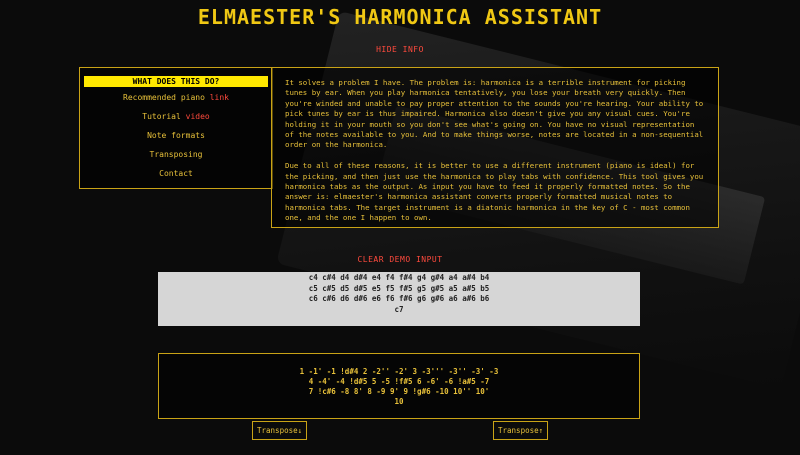 The width and height of the screenshot is (800, 455). I want to click on input-line: c7, so click(399, 309).